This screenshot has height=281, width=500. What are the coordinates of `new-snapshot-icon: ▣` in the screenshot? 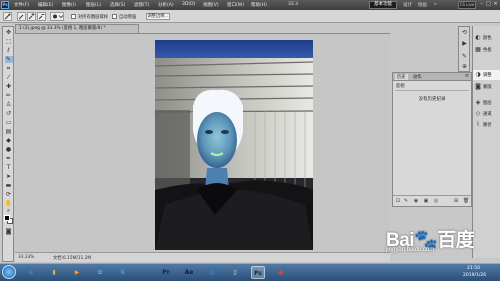 It's located at (426, 201).